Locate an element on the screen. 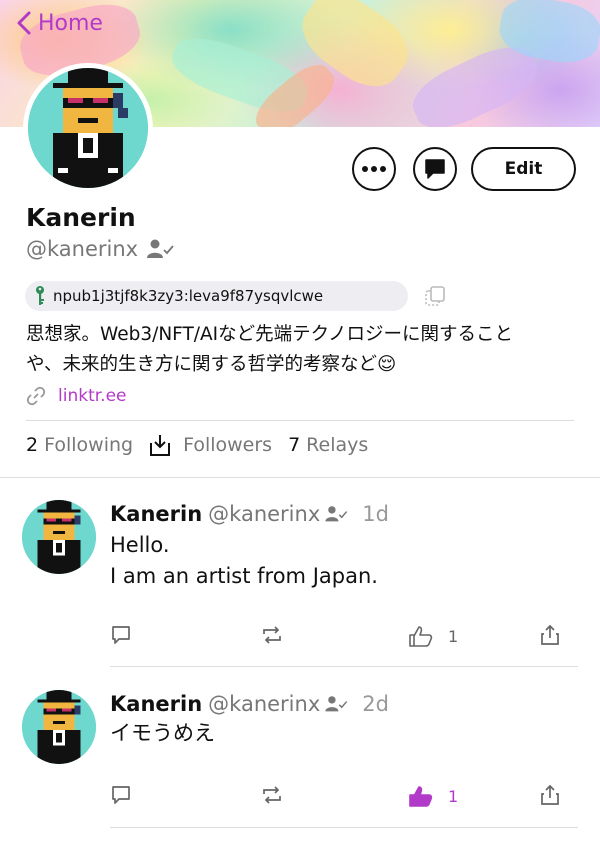 The image size is (600, 846). profile-name: Kanerin is located at coordinates (81, 217).